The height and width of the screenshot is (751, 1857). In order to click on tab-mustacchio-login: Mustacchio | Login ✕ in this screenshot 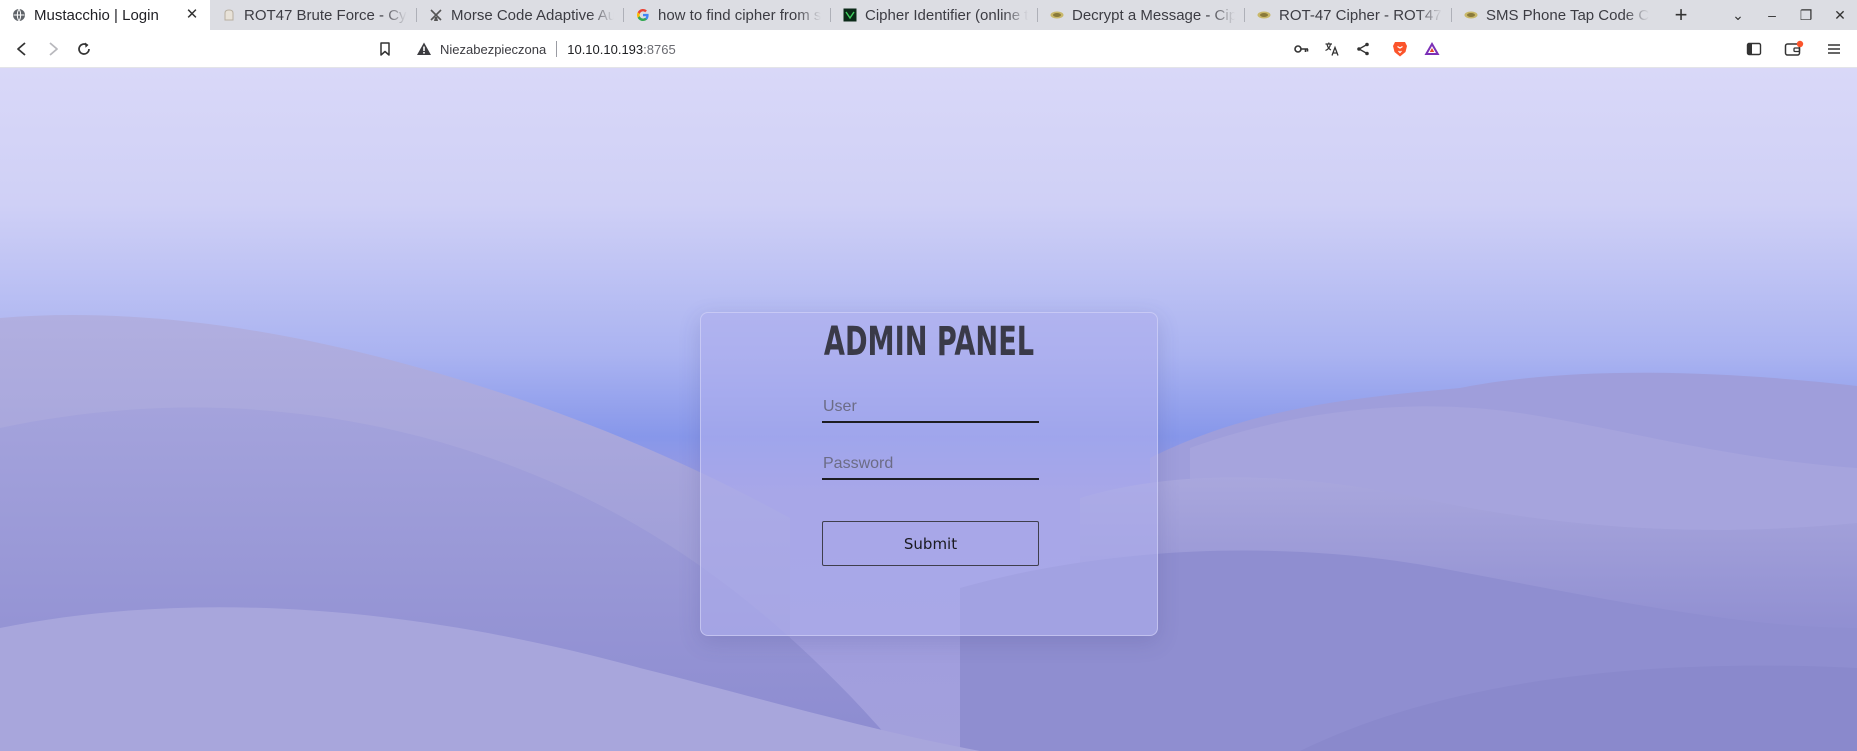, I will do `click(105, 15)`.